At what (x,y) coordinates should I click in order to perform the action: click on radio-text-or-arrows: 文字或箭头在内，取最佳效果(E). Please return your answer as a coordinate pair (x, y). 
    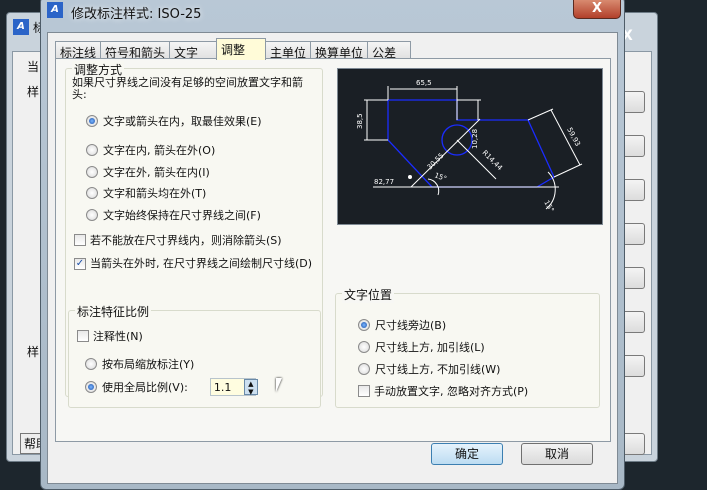
    Looking at the image, I should click on (174, 121).